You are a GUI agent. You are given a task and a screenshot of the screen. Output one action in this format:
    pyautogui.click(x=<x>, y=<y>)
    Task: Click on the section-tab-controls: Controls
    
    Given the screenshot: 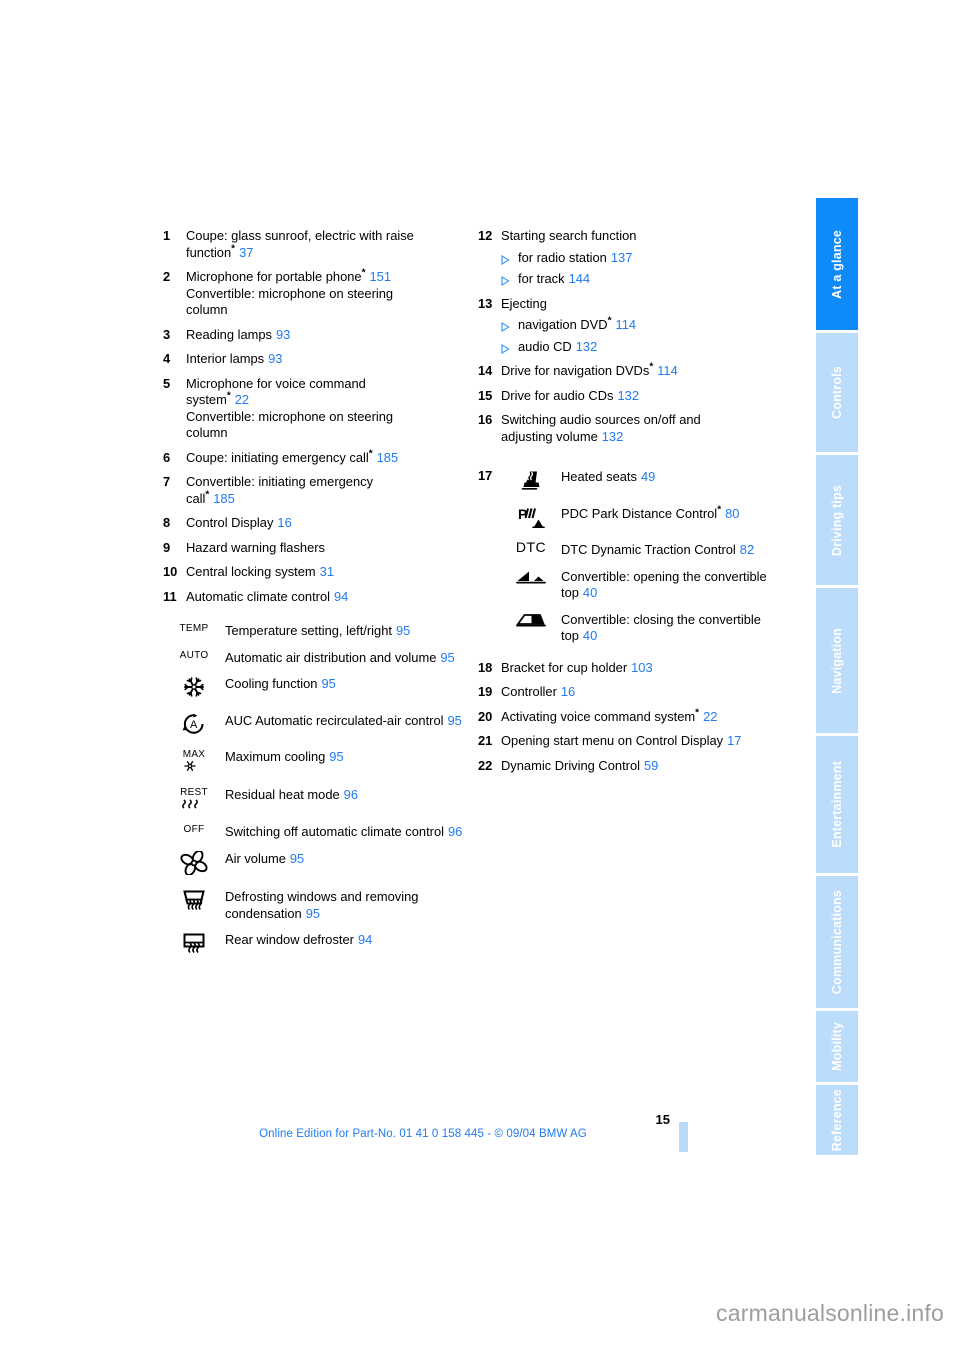 What is the action you would take?
    pyautogui.click(x=837, y=393)
    